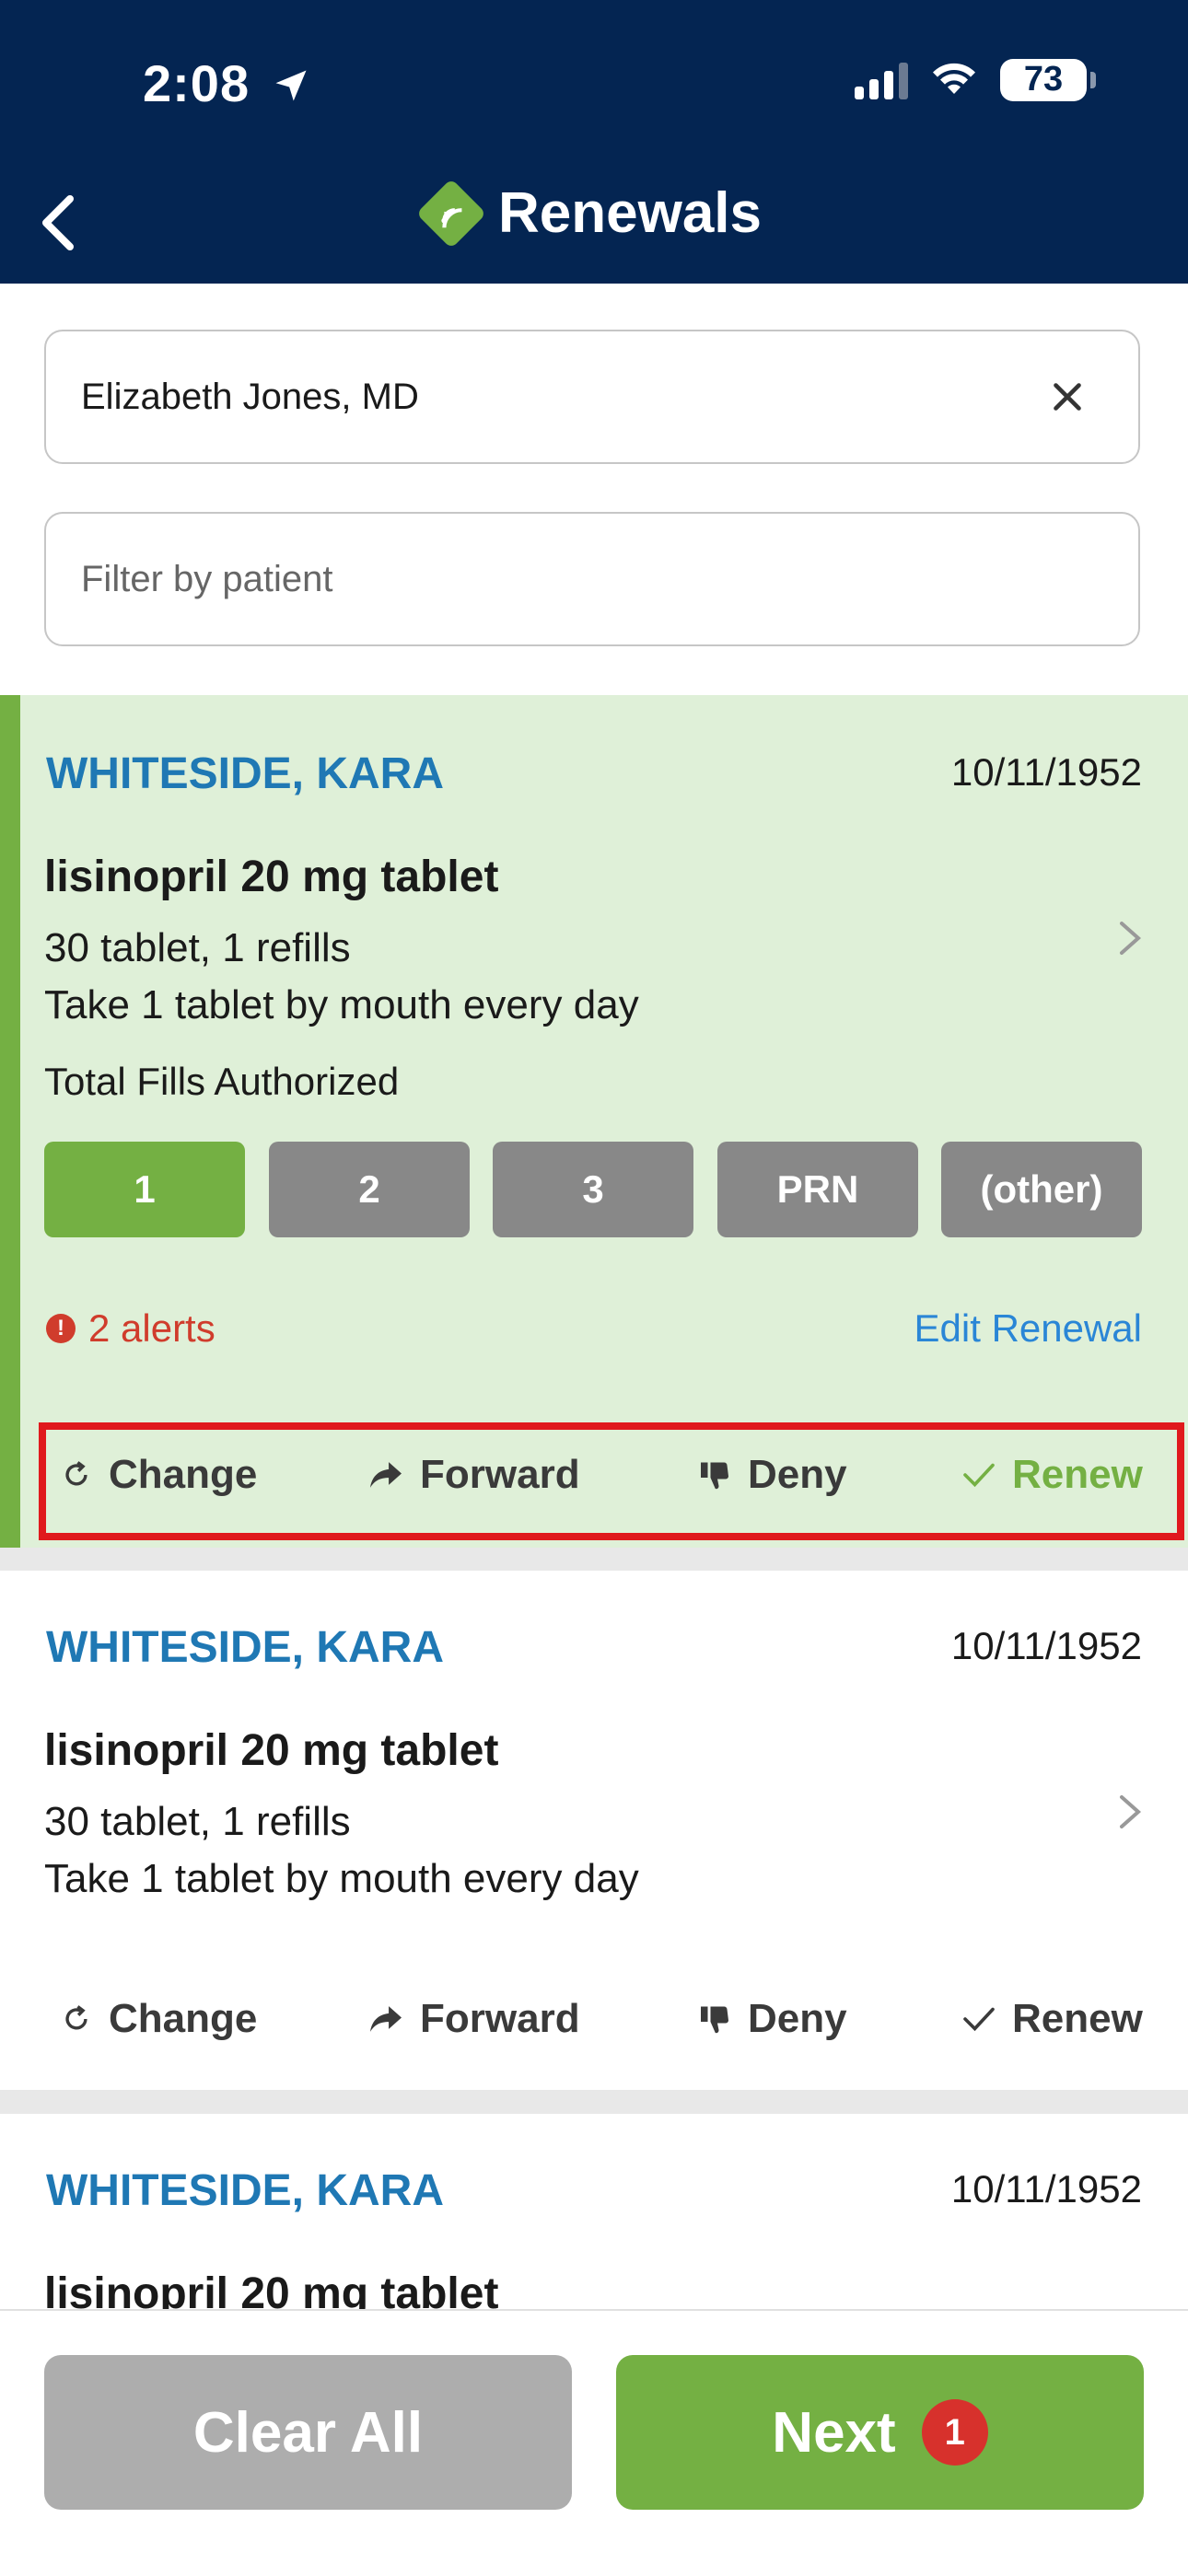  Describe the element at coordinates (592, 397) in the screenshot. I see `provider-filter-field: Elizabeth Jones, MD` at that location.